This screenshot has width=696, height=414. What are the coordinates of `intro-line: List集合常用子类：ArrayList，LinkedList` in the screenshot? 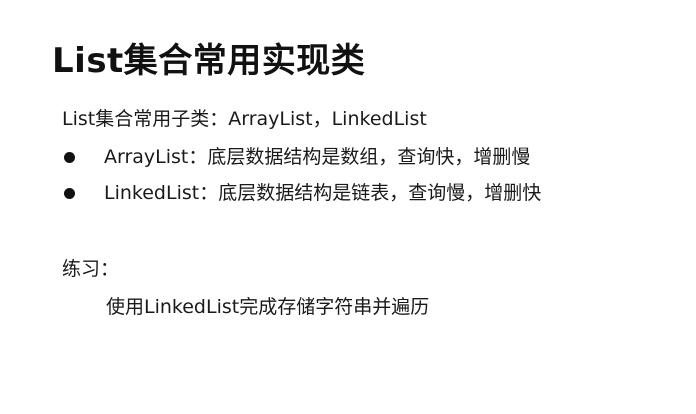 It's located at (244, 119).